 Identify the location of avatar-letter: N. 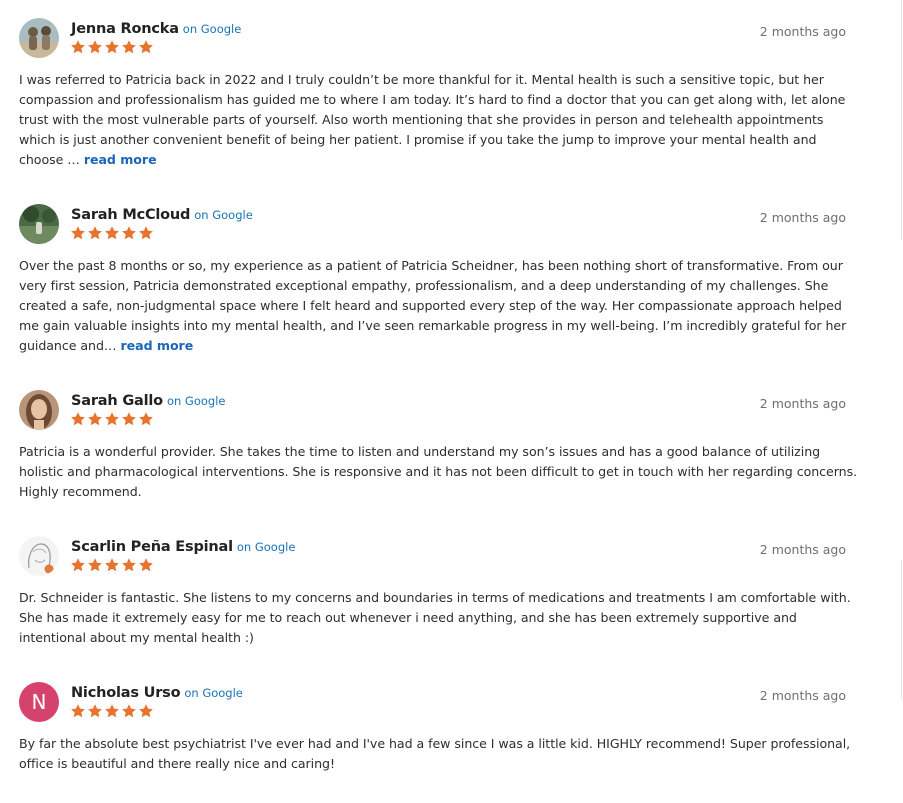
(39, 702).